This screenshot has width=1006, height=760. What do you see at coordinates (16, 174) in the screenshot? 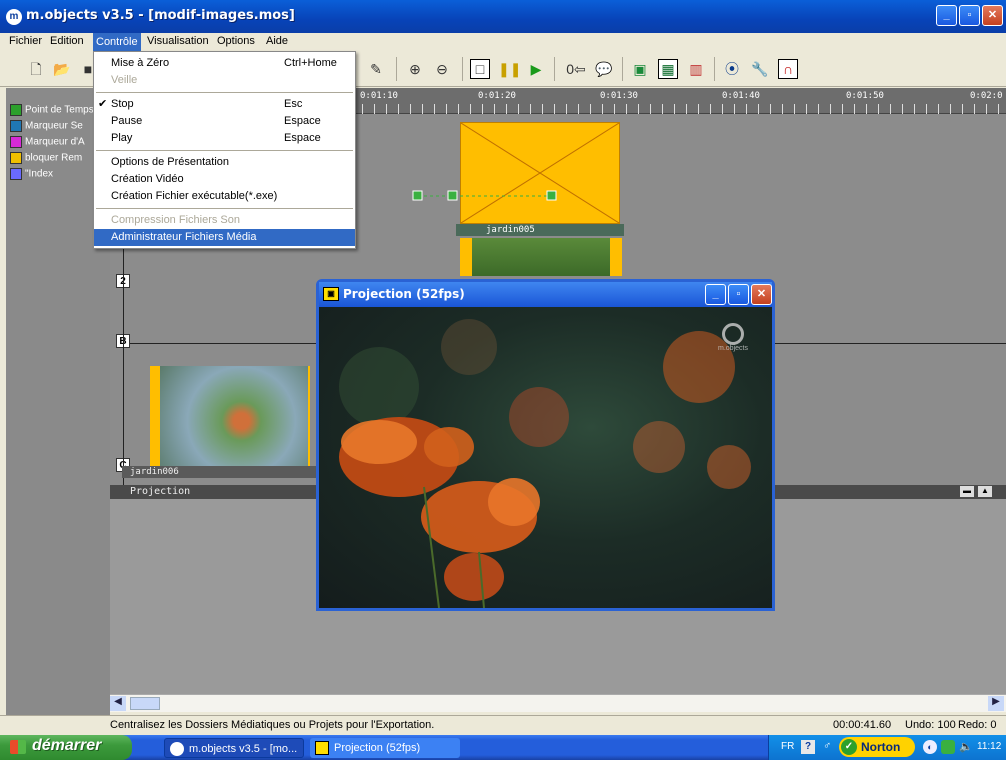
I see `index-icon` at bounding box center [16, 174].